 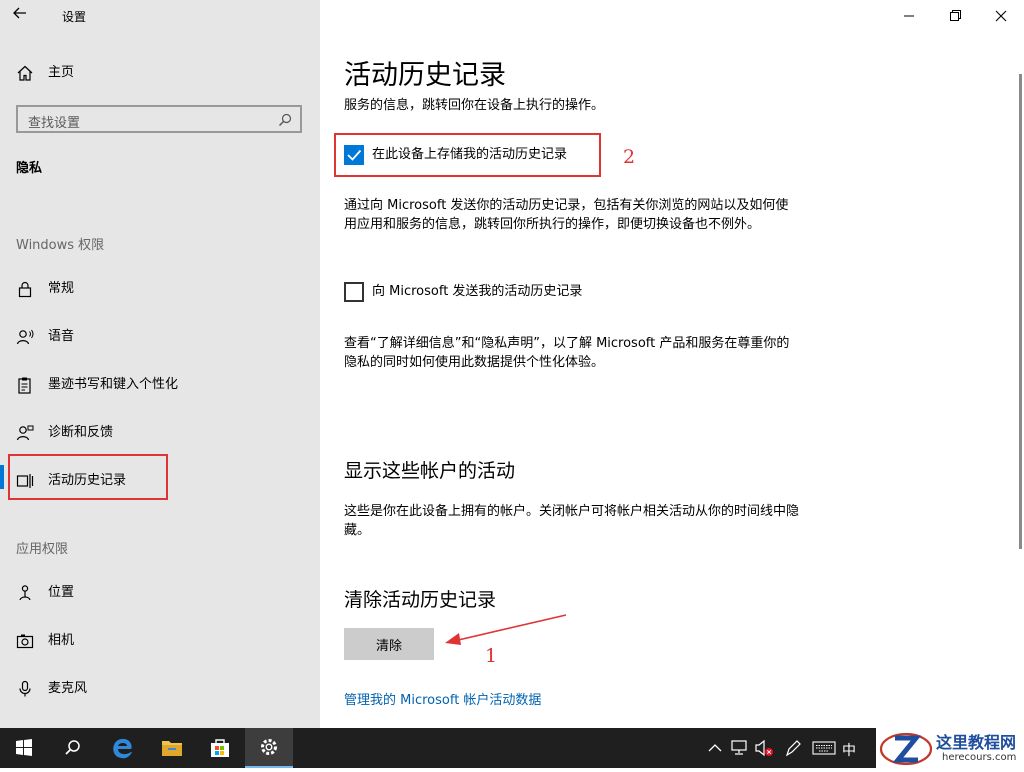 I want to click on start-button, so click(x=24, y=748).